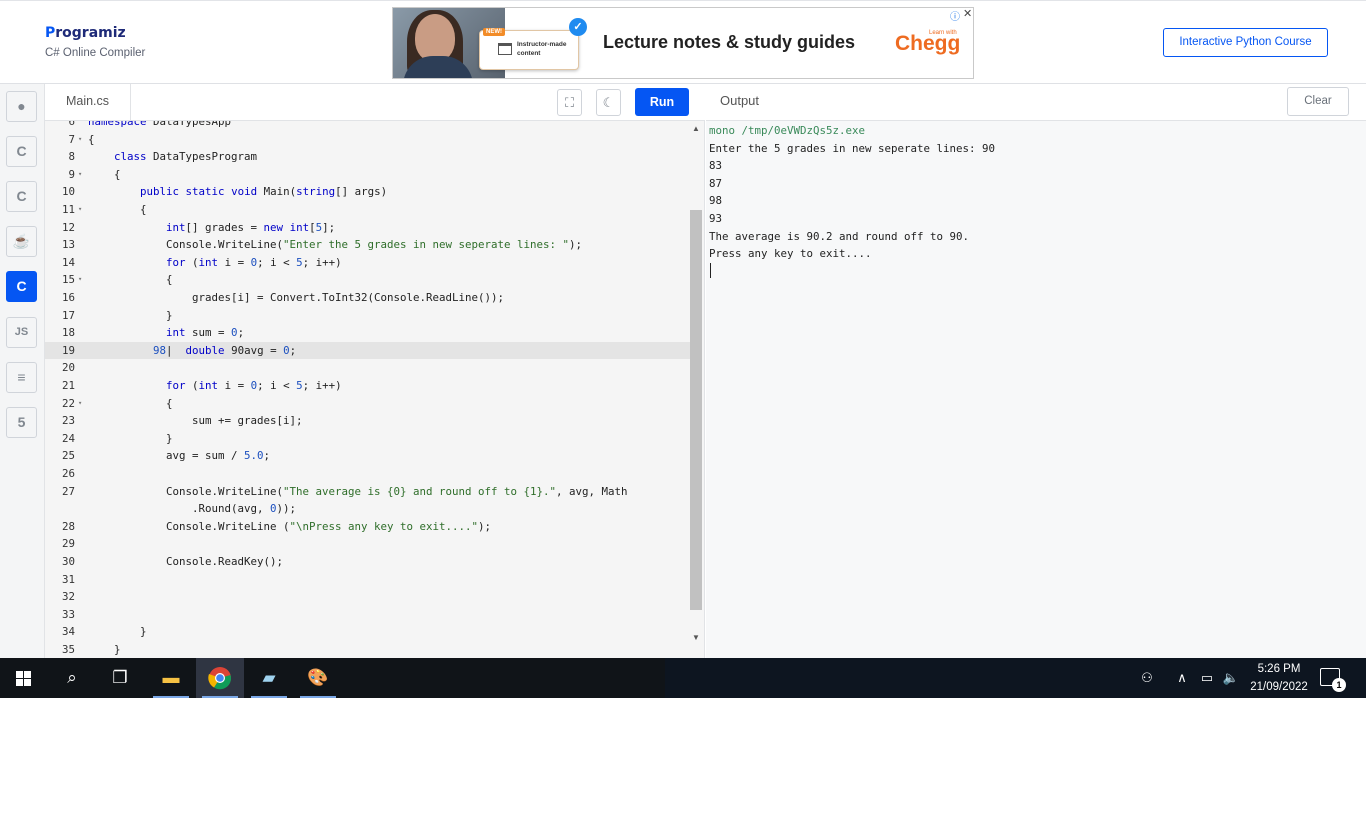  I want to click on line-number: 27, so click(68, 491).